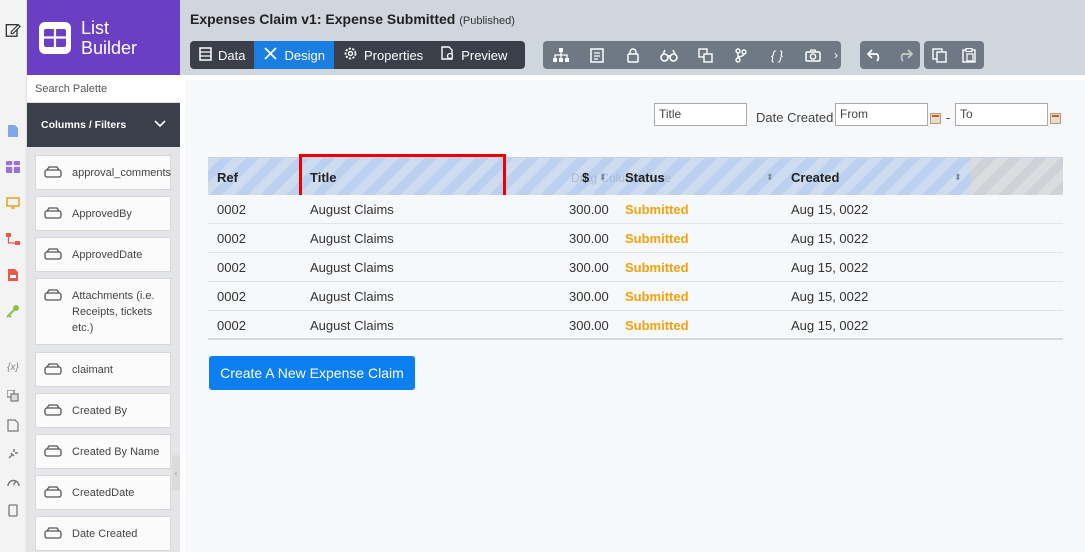 Image resolution: width=1085 pixels, height=552 pixels. What do you see at coordinates (597, 55) in the screenshot?
I see `form-icon` at bounding box center [597, 55].